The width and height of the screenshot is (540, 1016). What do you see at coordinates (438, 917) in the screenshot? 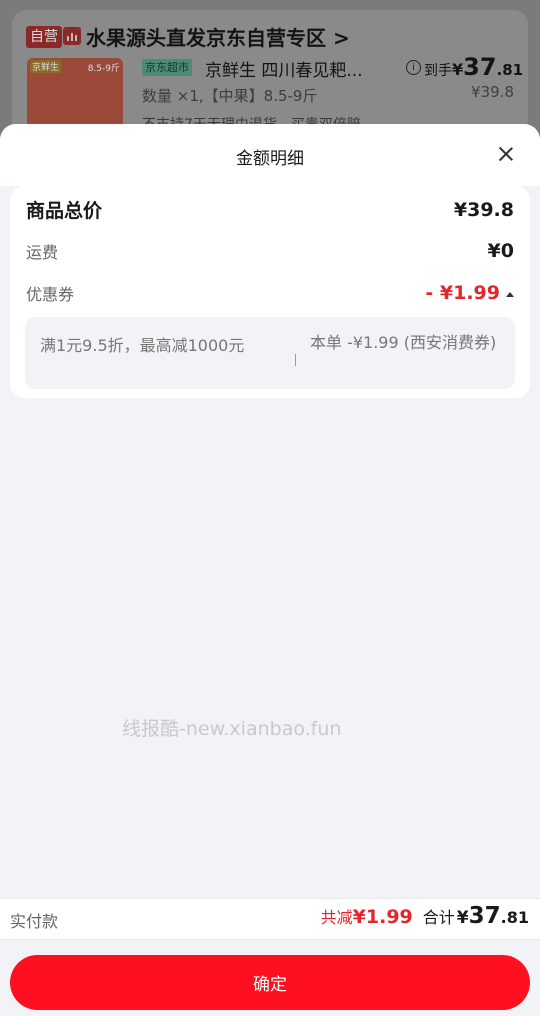
I see `sum-label: 合计` at bounding box center [438, 917].